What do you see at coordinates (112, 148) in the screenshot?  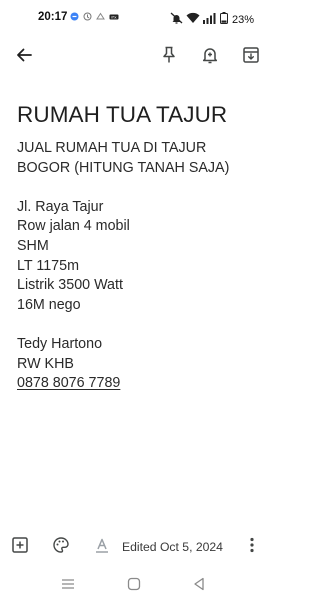 I see `note-line: JUAL RUMAH TUA DI TAJUR` at bounding box center [112, 148].